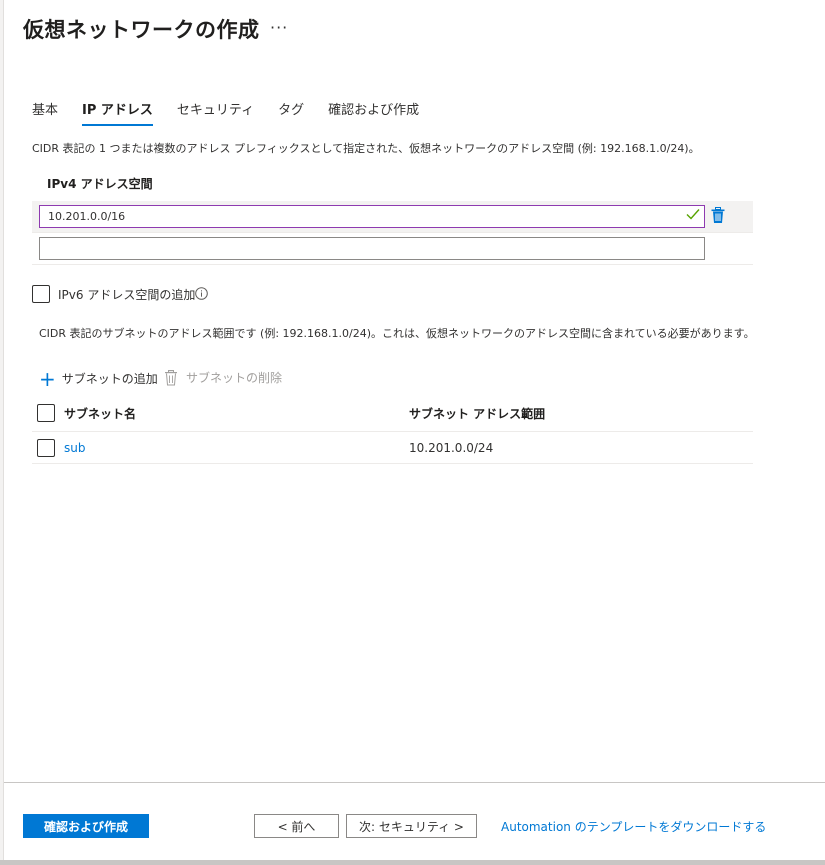  I want to click on tab-security: セキュリティ, so click(215, 112).